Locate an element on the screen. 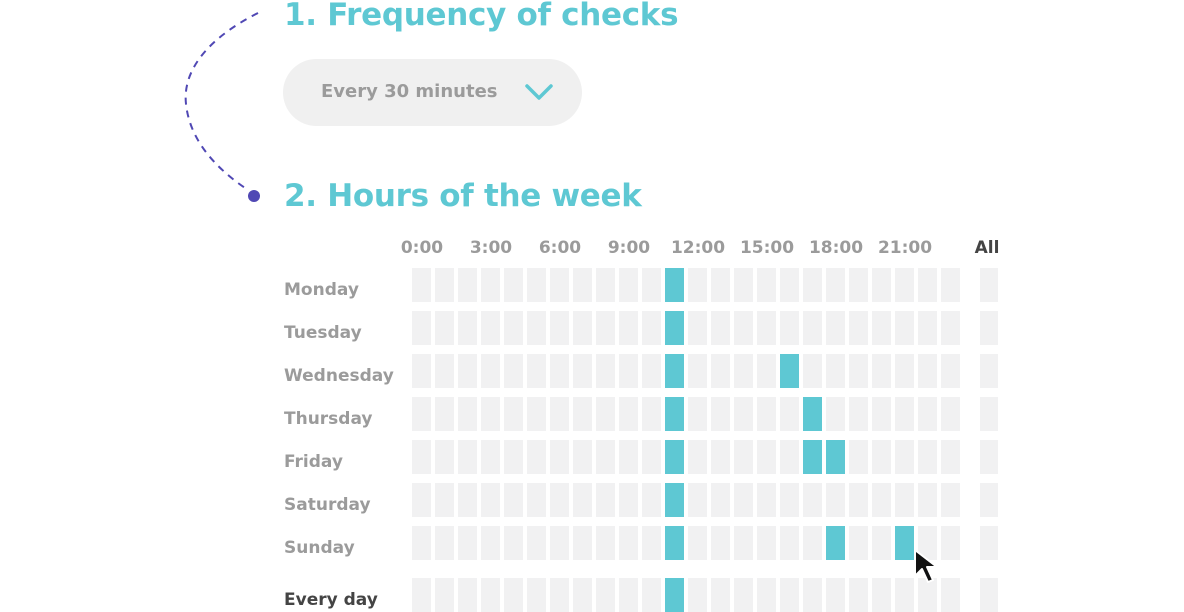 This screenshot has height=612, width=1184. frequency-dropdown: Every 30 minutes is located at coordinates (432, 92).